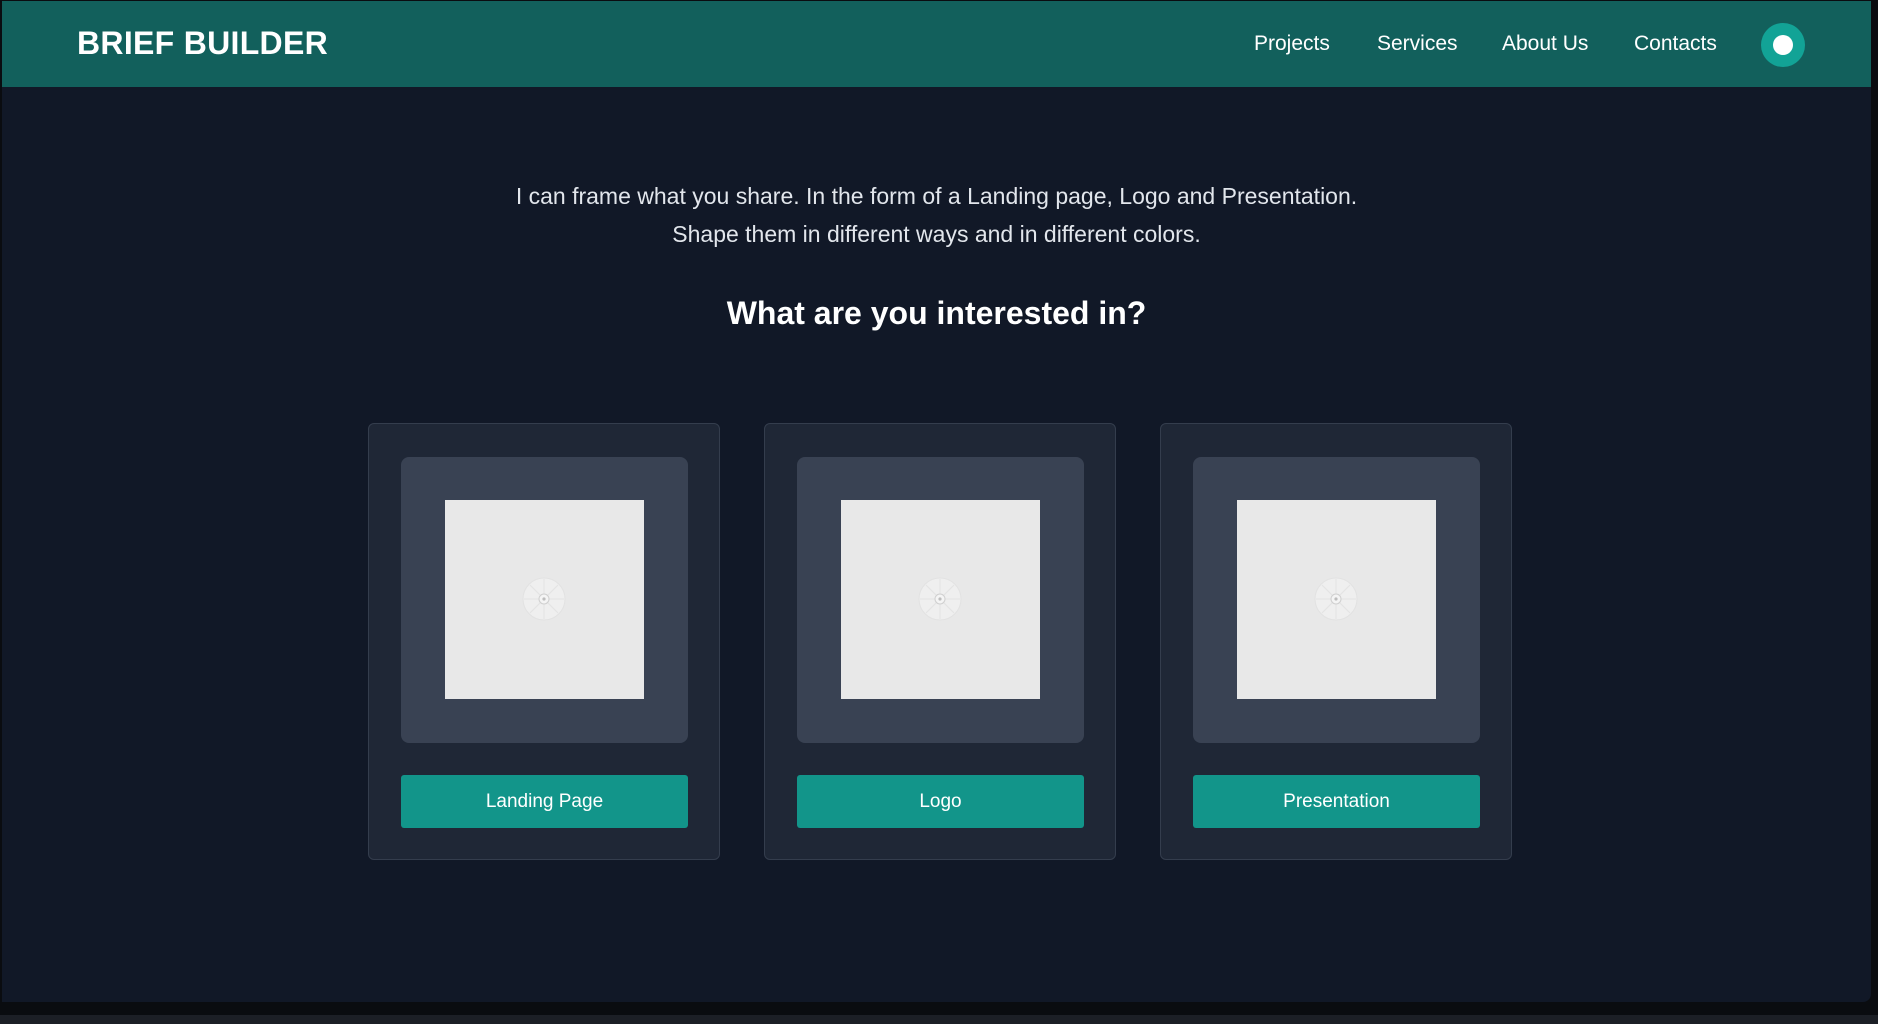 This screenshot has width=1878, height=1024. I want to click on toggle-icon, so click(1783, 45).